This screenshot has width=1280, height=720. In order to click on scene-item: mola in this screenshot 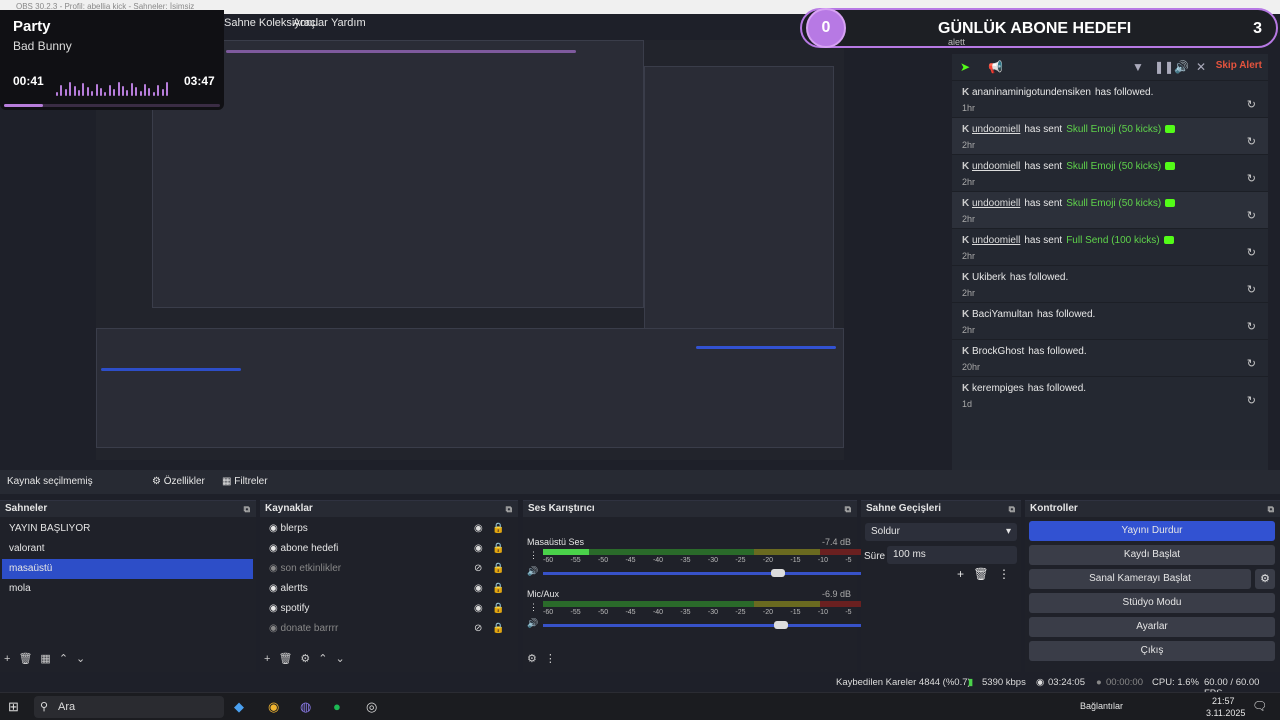, I will do `click(127, 589)`.